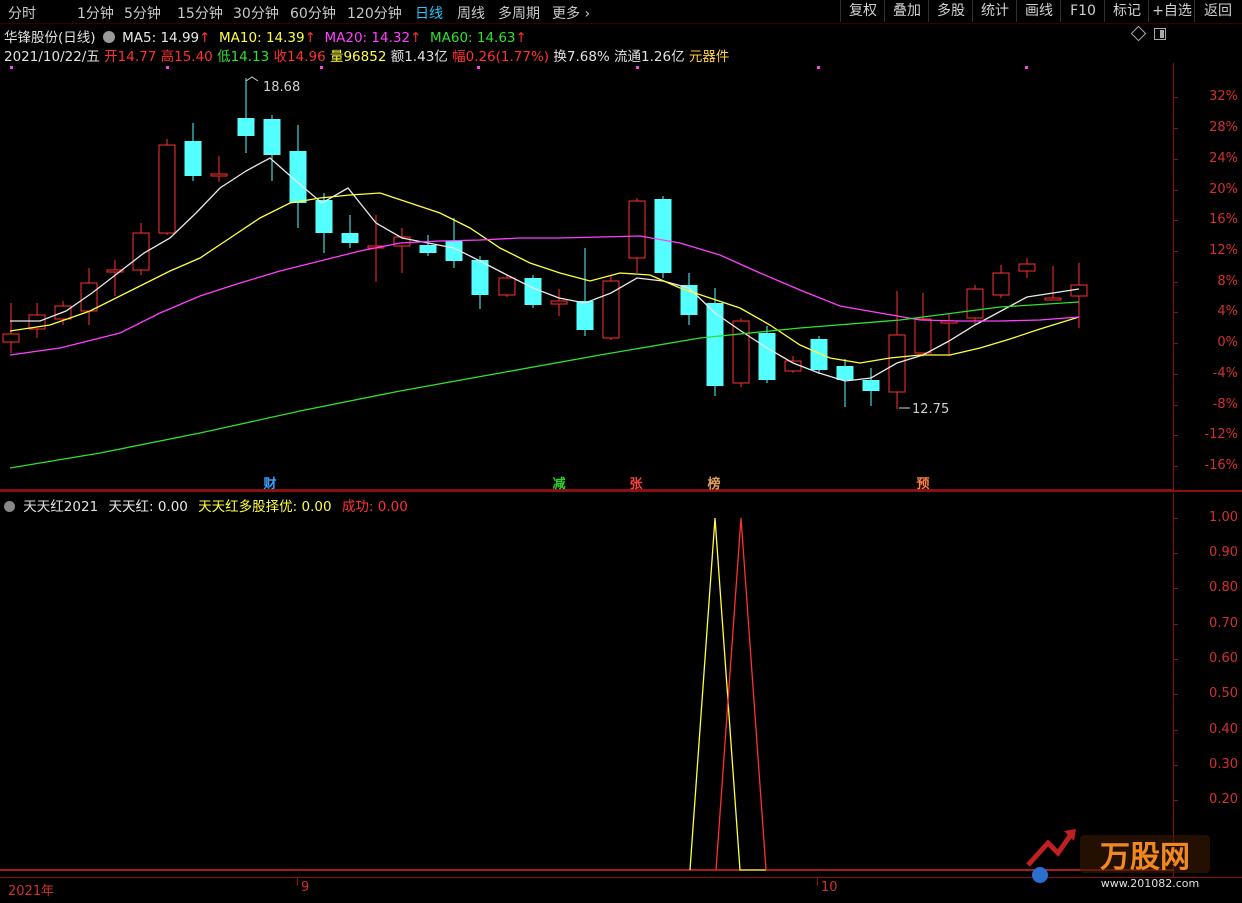 This screenshot has height=903, width=1242. I want to click on window-toggle-inner, so click(1162, 34).